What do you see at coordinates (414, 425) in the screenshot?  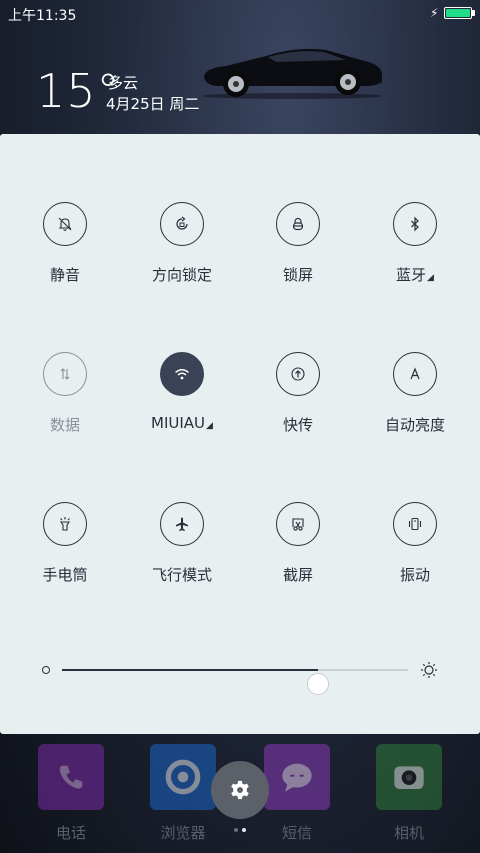 I see `tile-label: 自动亮度` at bounding box center [414, 425].